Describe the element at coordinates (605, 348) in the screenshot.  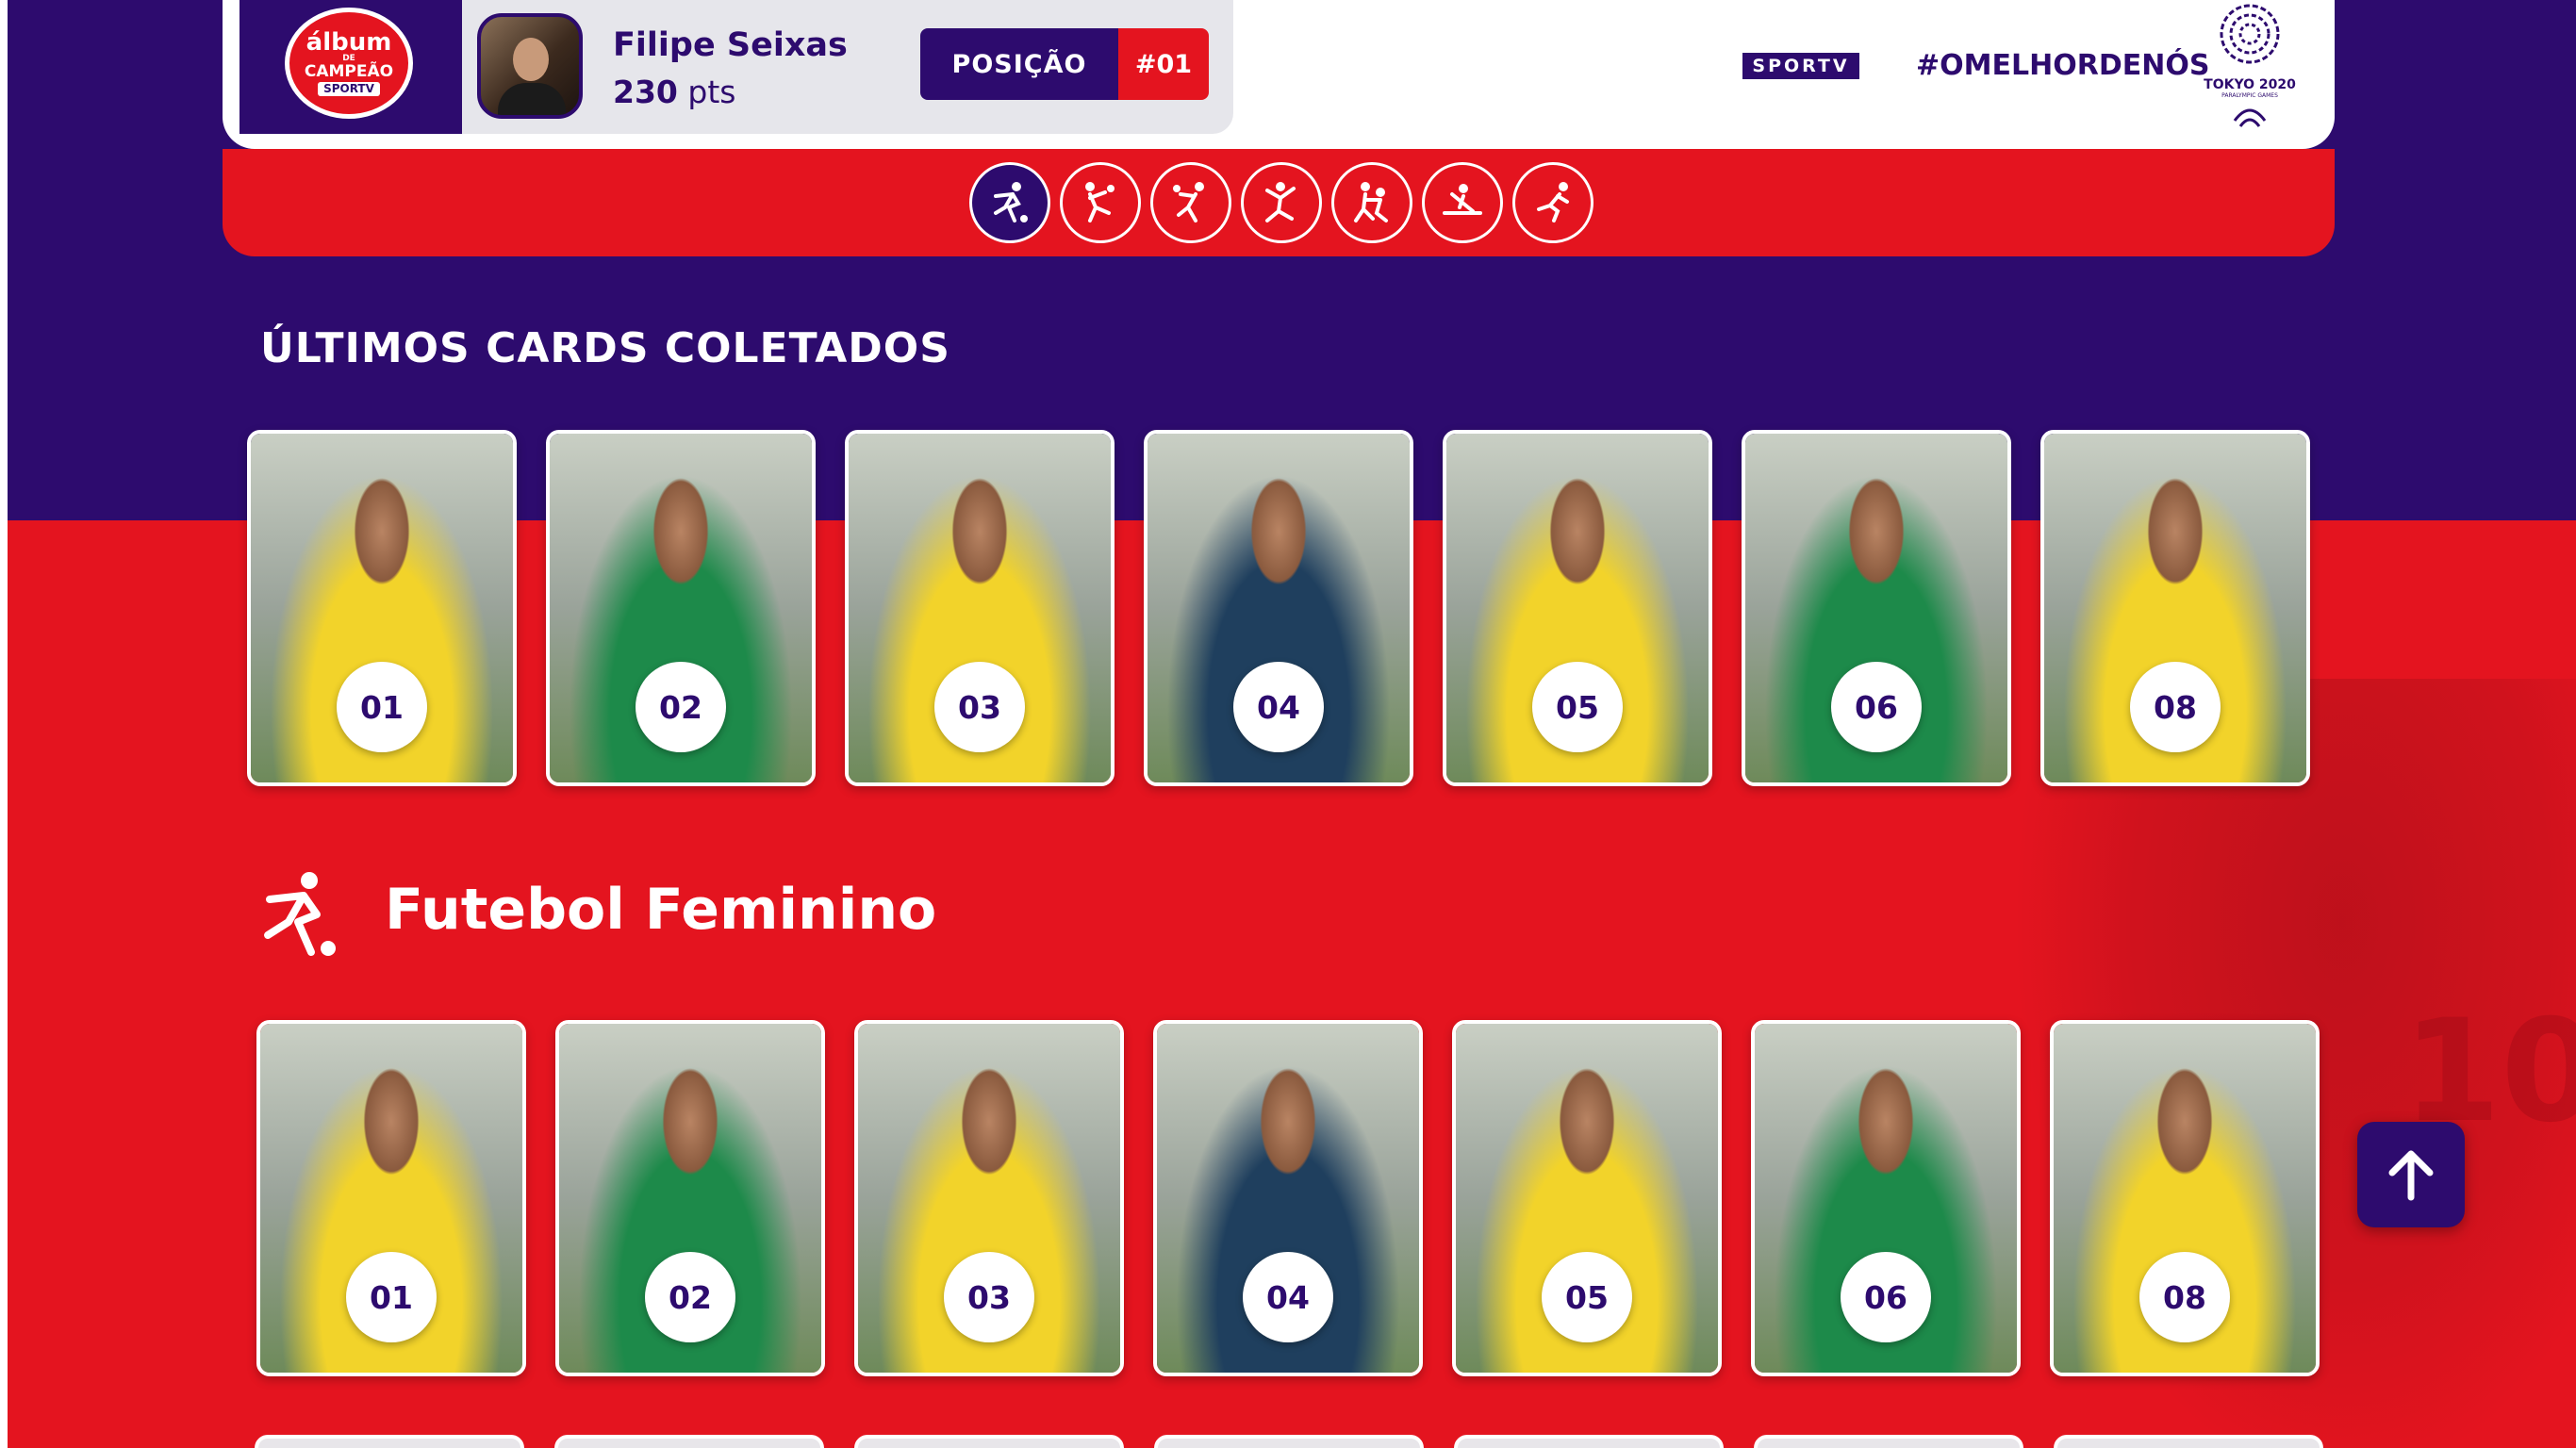
I see `recent-cards-title: ÚLTIMOS CARDS COLETADOS` at that location.